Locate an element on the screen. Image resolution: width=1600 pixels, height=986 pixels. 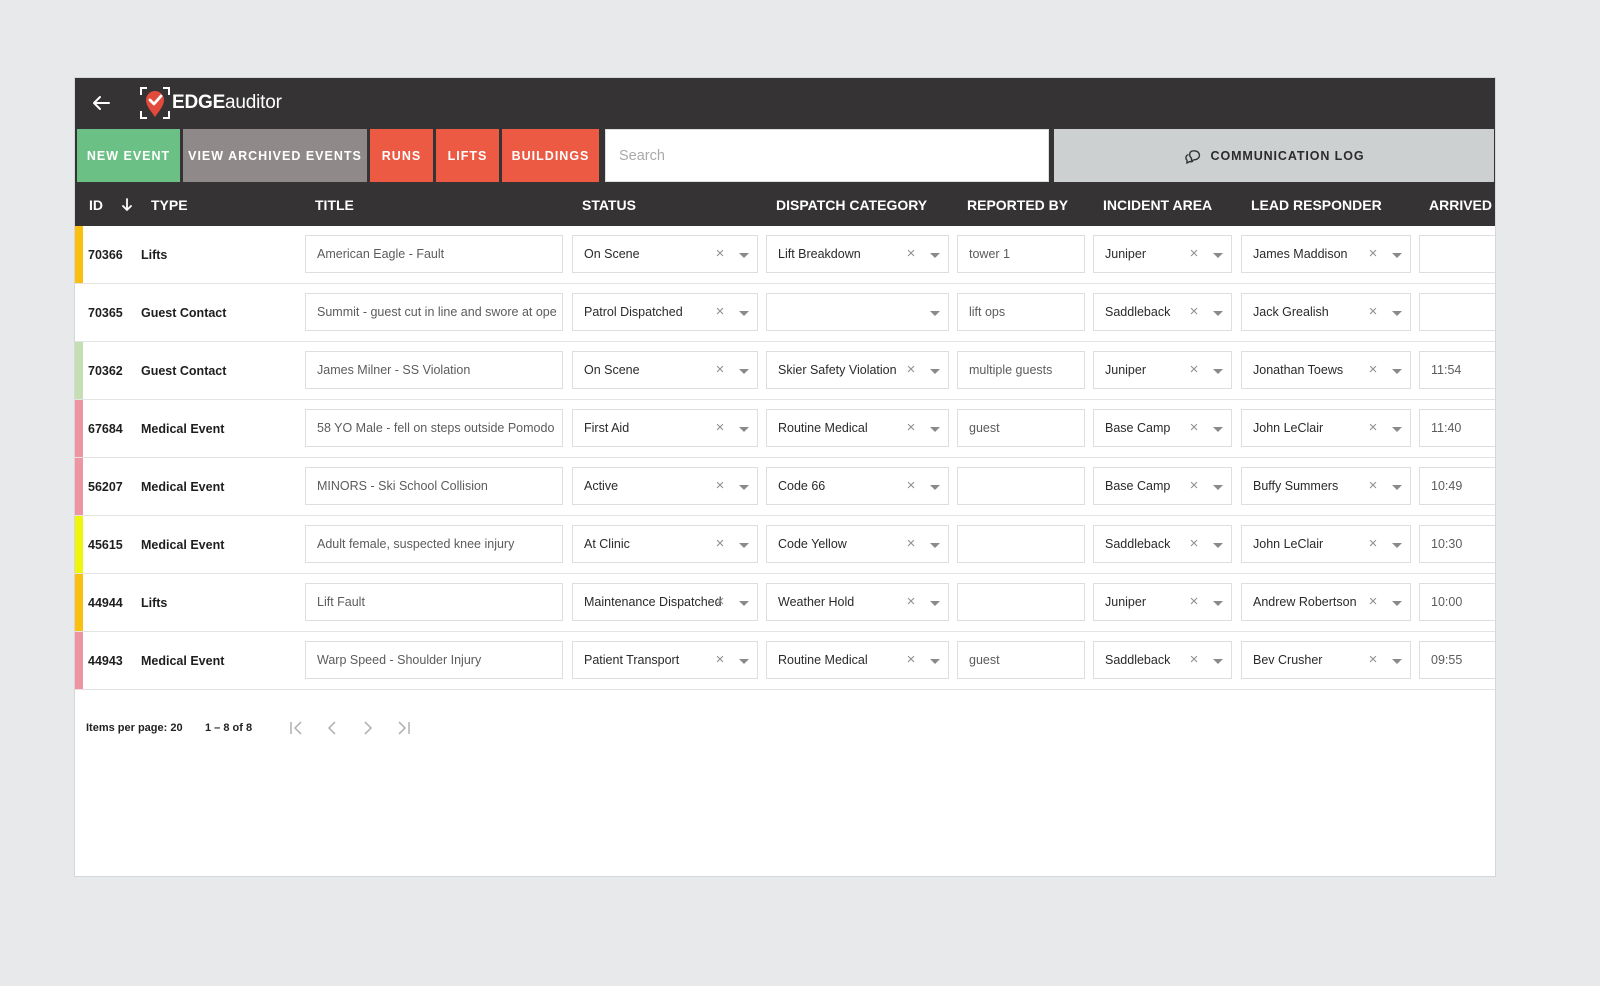
prev-page-icon is located at coordinates (332, 728).